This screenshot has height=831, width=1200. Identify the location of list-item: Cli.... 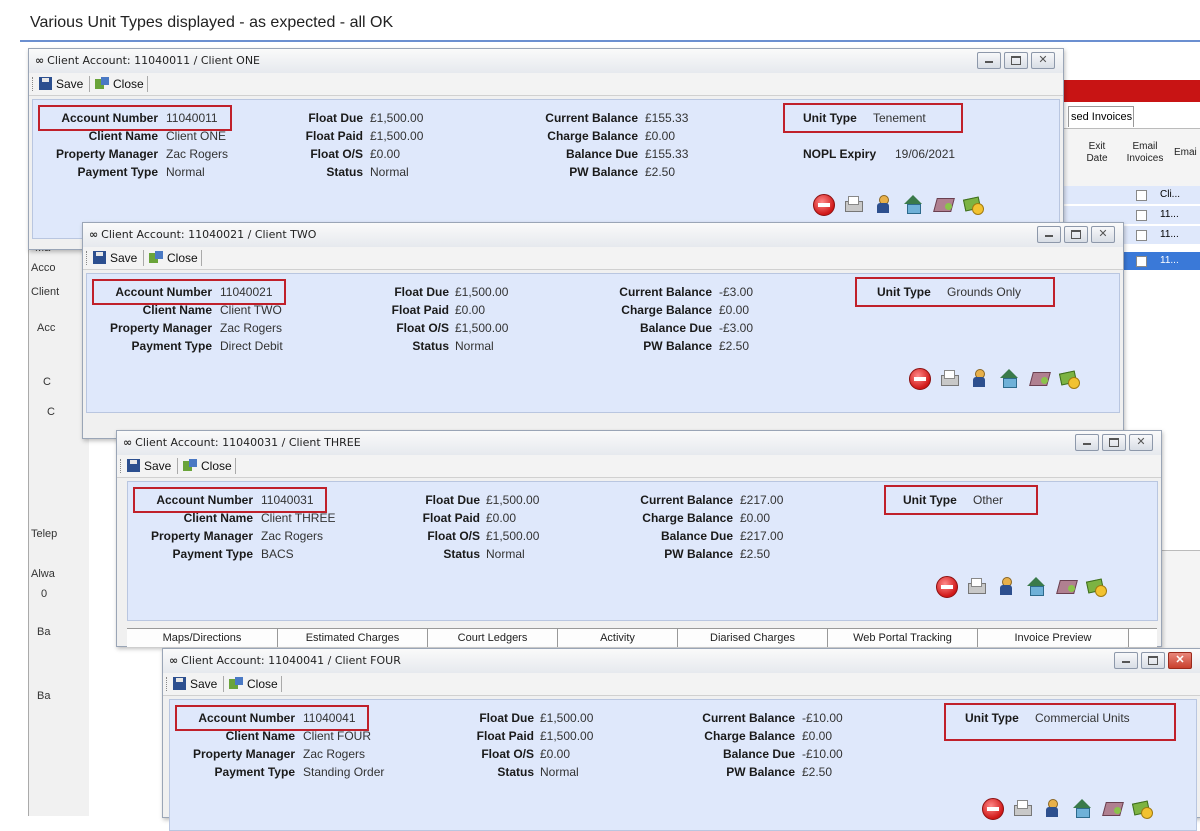
(1132, 195).